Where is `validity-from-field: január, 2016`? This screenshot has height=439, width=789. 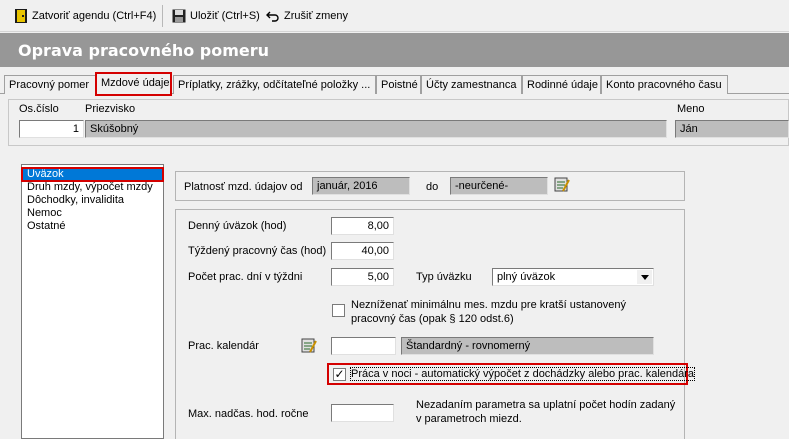 validity-from-field: január, 2016 is located at coordinates (361, 186).